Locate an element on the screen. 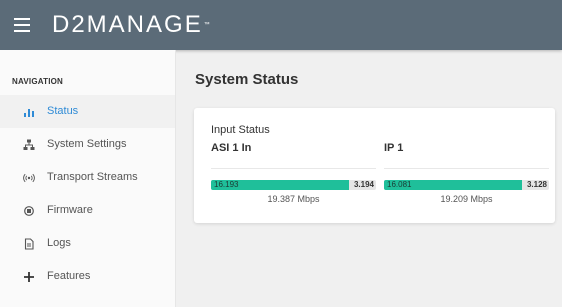 This screenshot has height=307, width=562. sidebar-item-logs: Logs is located at coordinates (87, 243).